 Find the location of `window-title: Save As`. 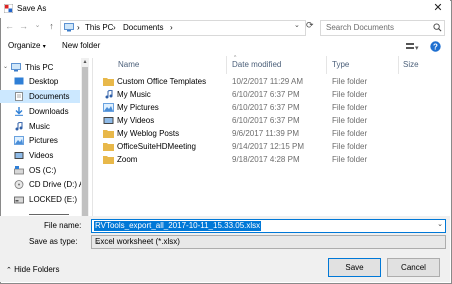

window-title: Save As is located at coordinates (32, 8).